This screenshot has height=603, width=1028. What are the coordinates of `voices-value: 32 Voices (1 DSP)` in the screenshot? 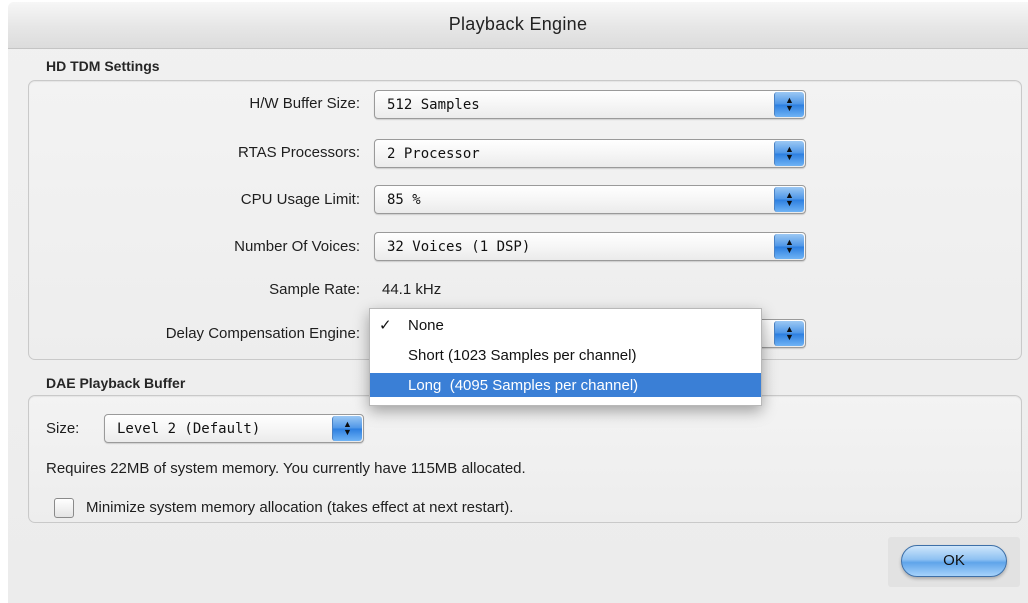 It's located at (459, 247).